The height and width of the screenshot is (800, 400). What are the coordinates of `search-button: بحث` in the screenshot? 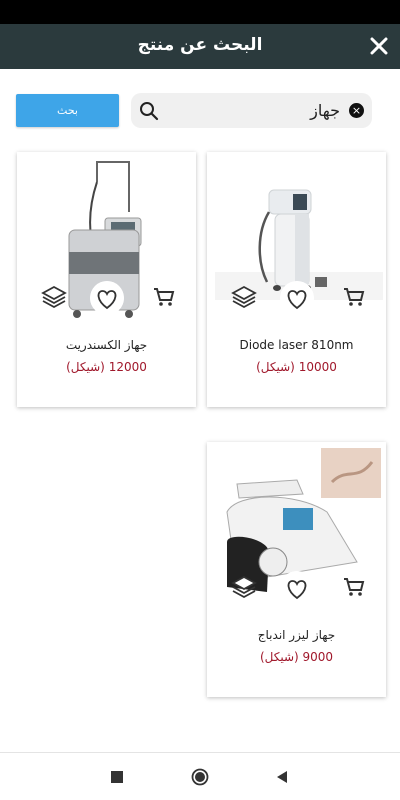 It's located at (67, 110).